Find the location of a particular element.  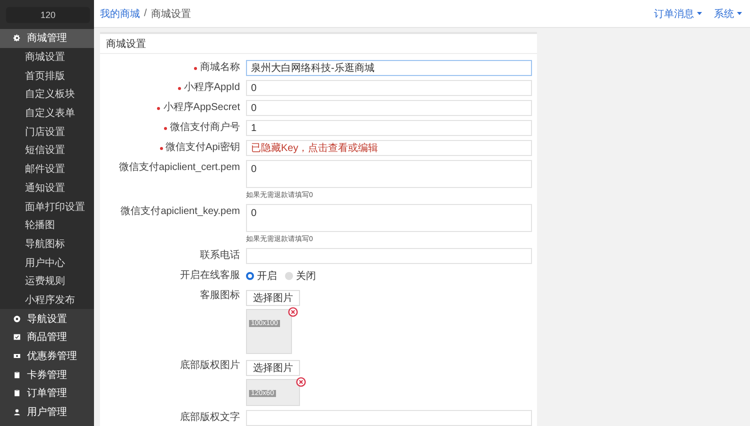

field-label: 微信支付apiclient_cert.pem is located at coordinates (179, 168).